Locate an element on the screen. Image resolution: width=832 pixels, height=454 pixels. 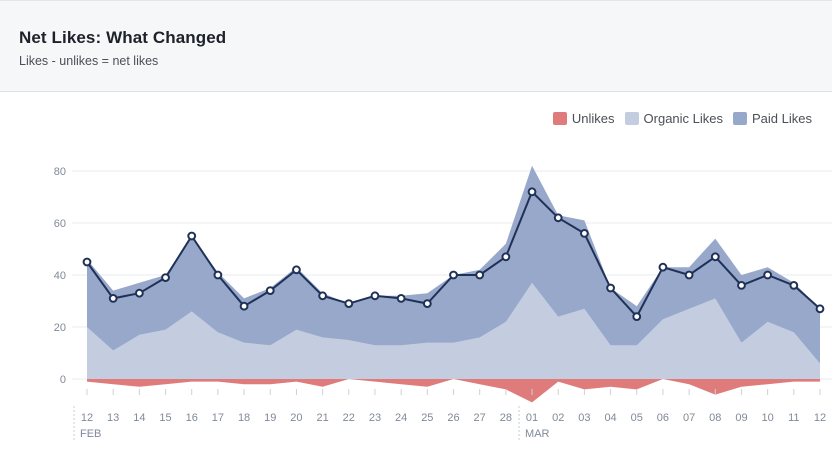
x-tick-label: 24 is located at coordinates (401, 418).